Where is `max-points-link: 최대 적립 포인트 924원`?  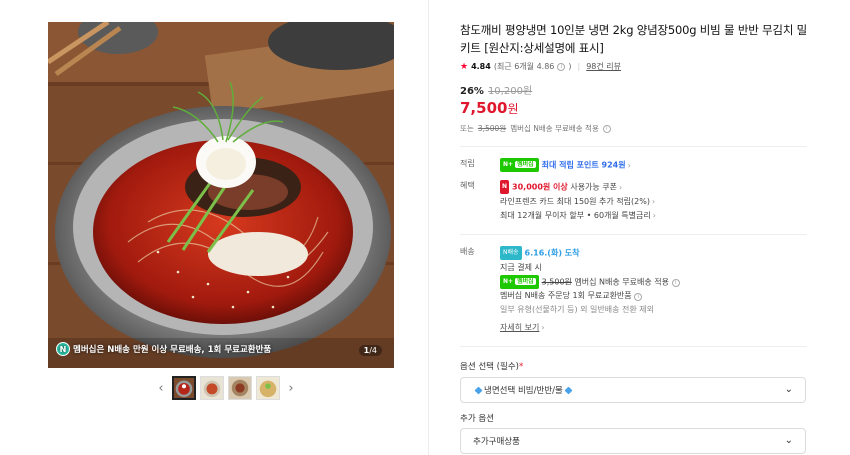
max-points-link: 최대 적립 포인트 924원 is located at coordinates (584, 165).